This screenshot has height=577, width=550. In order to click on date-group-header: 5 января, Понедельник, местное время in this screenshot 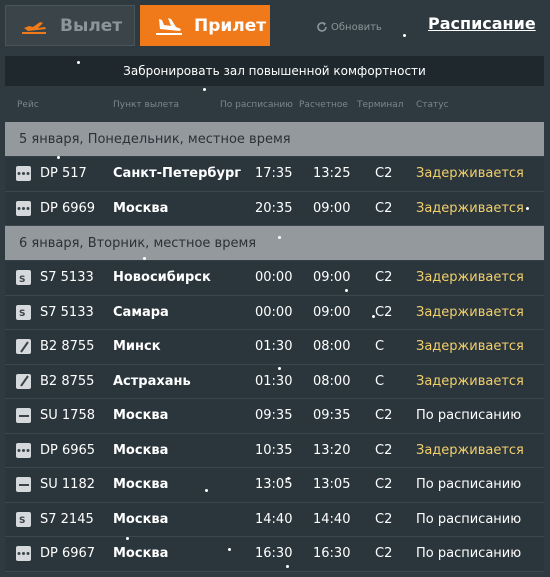, I will do `click(274, 139)`.